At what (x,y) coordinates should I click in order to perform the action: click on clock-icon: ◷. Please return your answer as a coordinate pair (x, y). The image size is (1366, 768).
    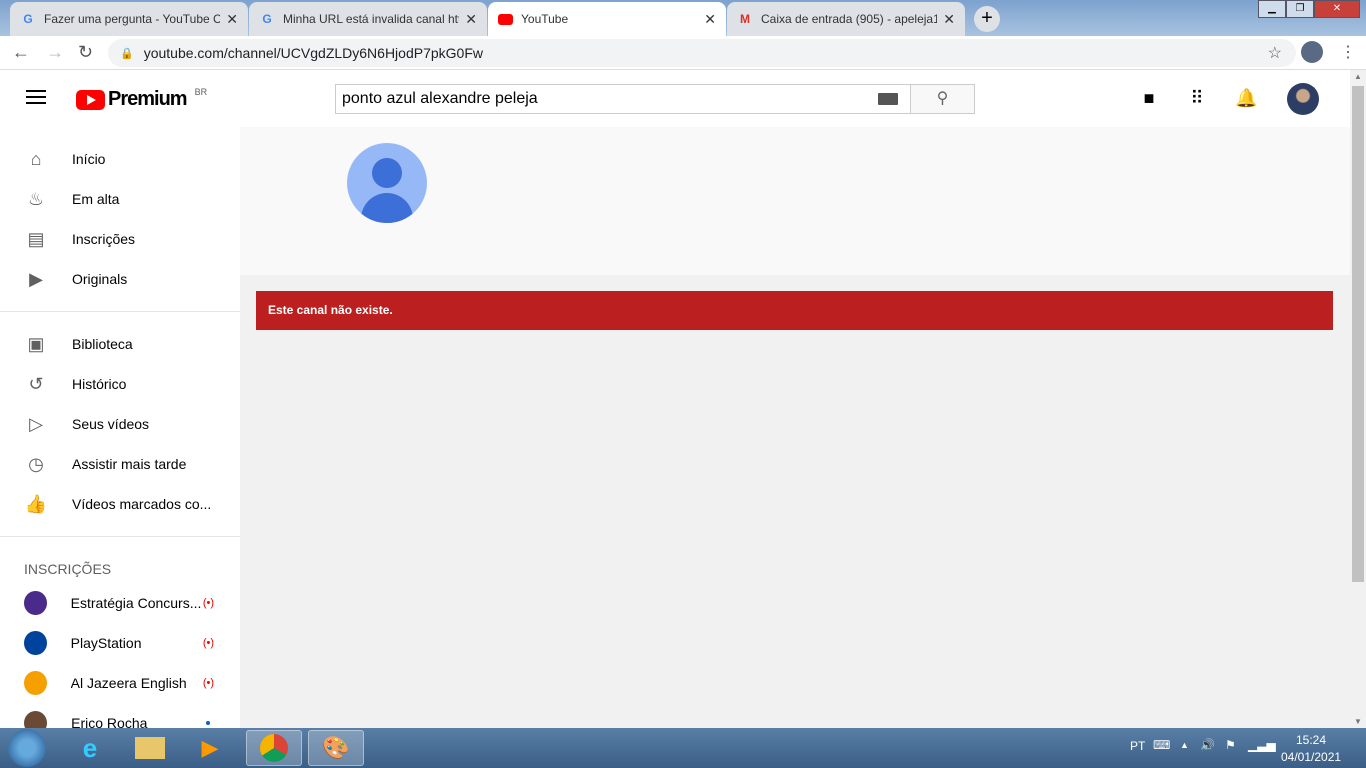
    Looking at the image, I should click on (36, 463).